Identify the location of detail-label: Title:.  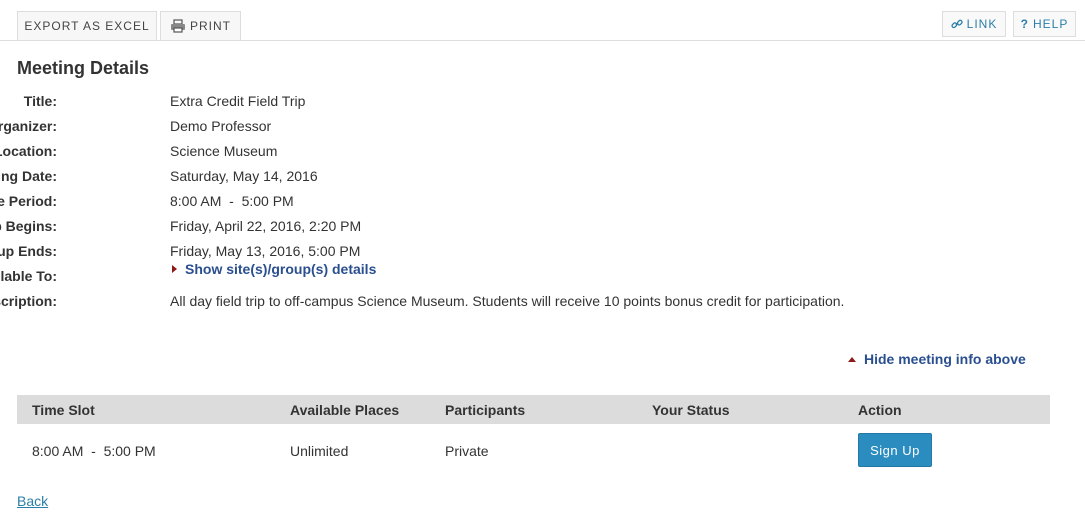
(40, 101).